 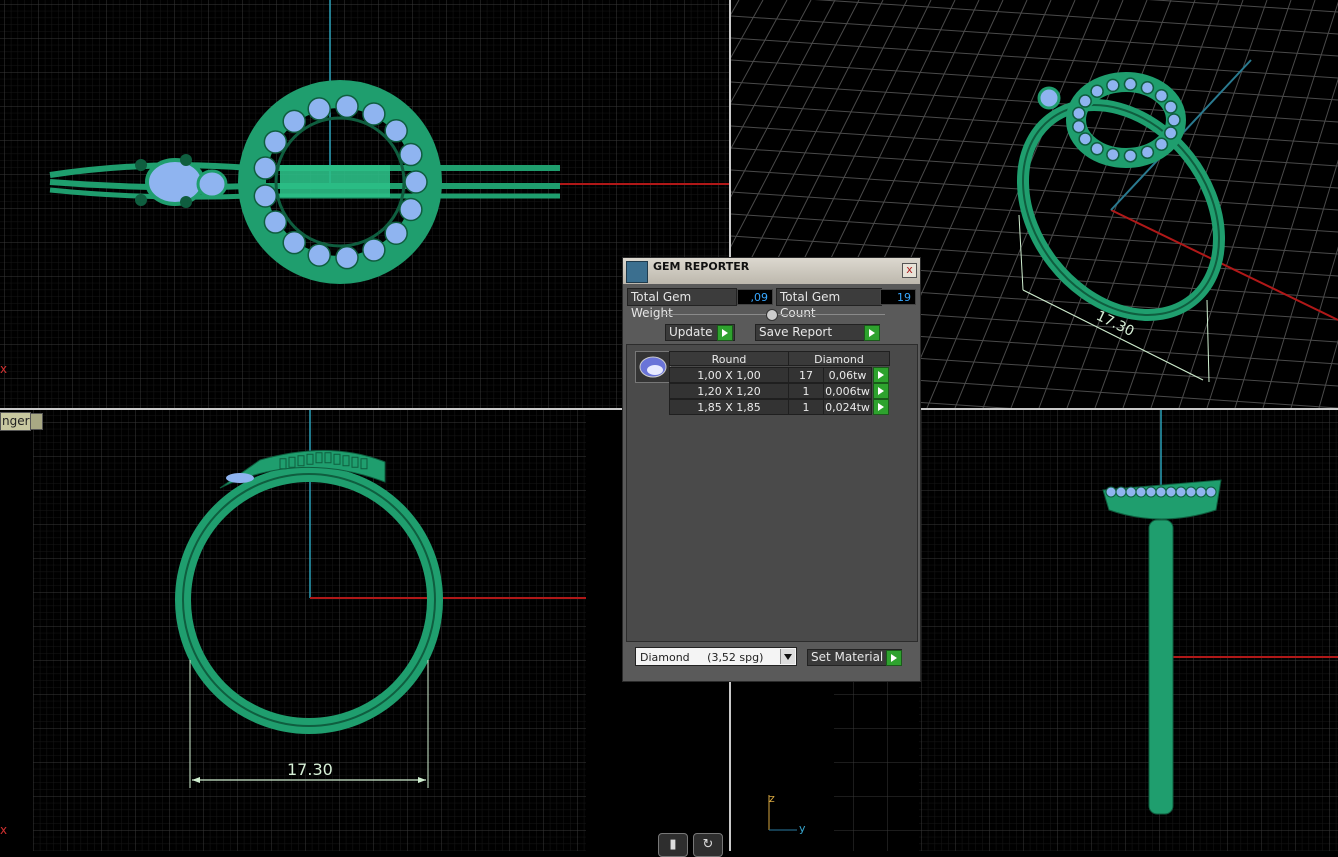 What do you see at coordinates (708, 845) in the screenshot?
I see `rotate-icon: ↻` at bounding box center [708, 845].